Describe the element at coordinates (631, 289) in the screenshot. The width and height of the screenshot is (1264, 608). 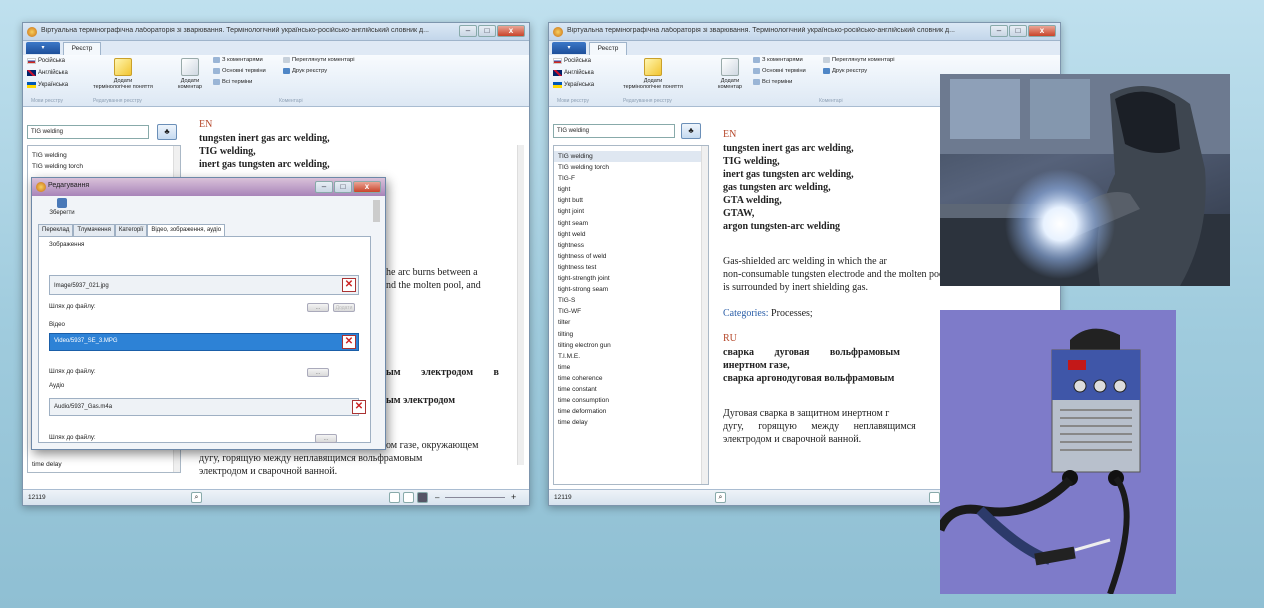
I see `list-item: tight-strong seam` at that location.